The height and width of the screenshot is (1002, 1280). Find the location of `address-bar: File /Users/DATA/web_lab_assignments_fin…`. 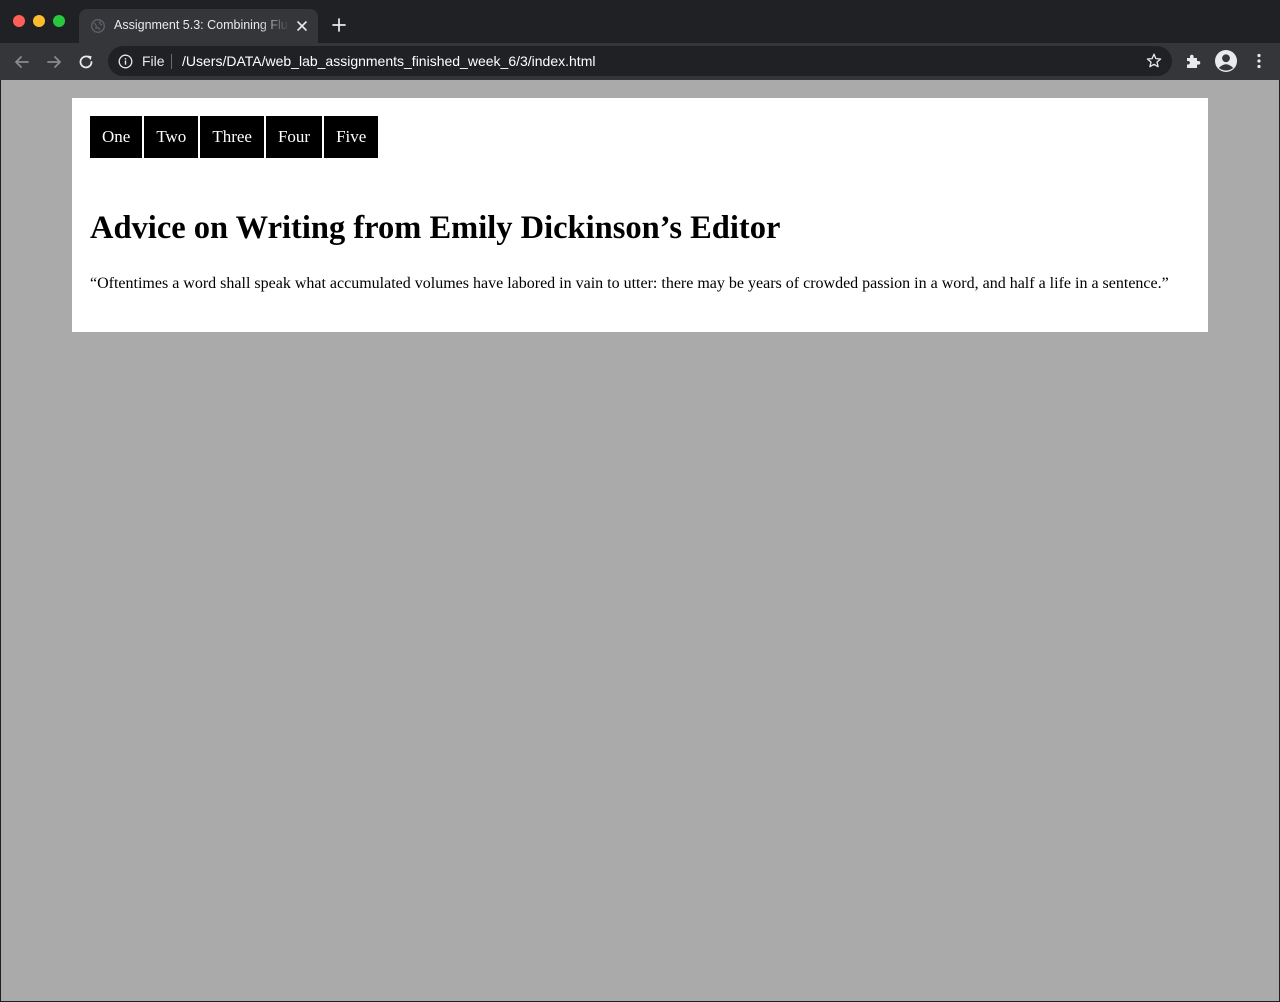

address-bar: File /Users/DATA/web_lab_assignments_fin… is located at coordinates (640, 61).